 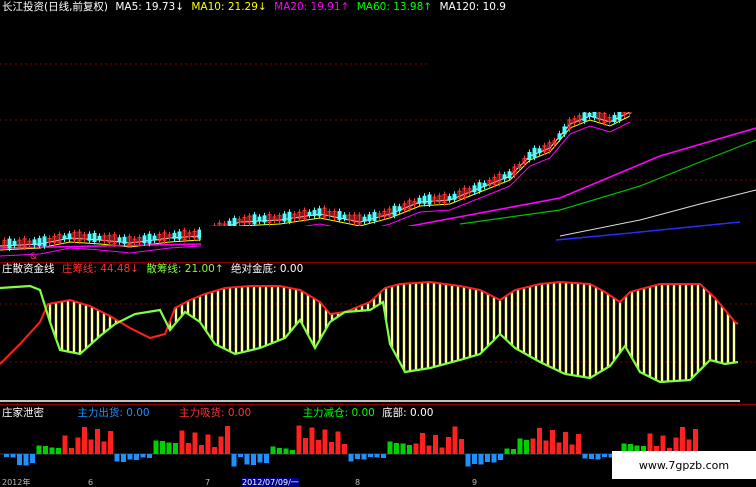 What do you see at coordinates (113, 413) in the screenshot?
I see `main-out-label: 主力出货: 0.00` at bounding box center [113, 413].